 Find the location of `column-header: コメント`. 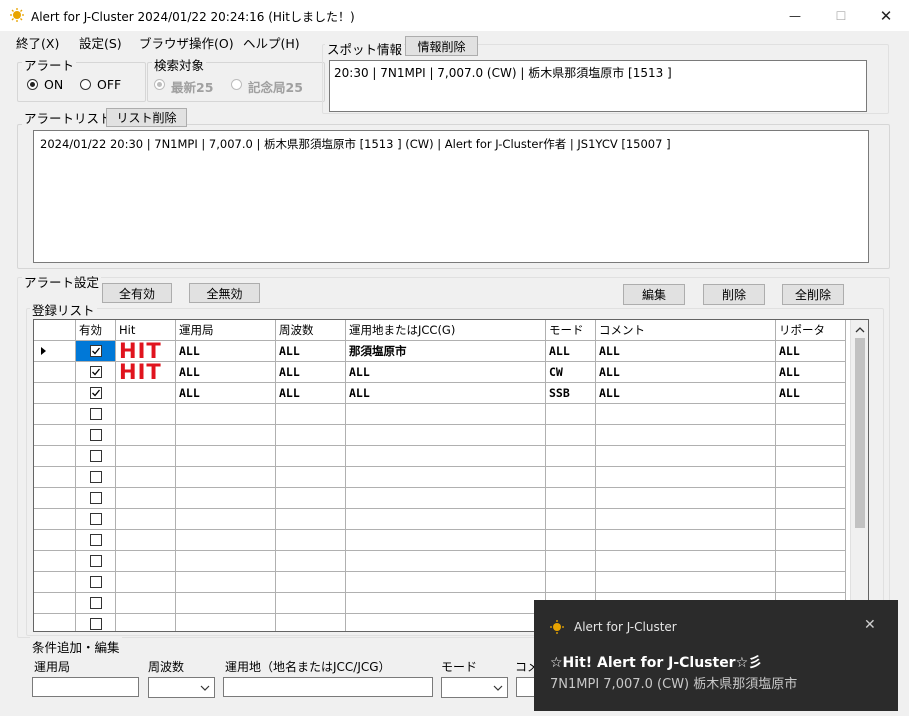

column-header: コメント is located at coordinates (686, 330).